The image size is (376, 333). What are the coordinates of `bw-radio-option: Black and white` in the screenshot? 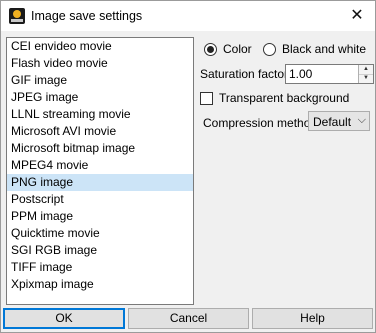 It's located at (314, 49).